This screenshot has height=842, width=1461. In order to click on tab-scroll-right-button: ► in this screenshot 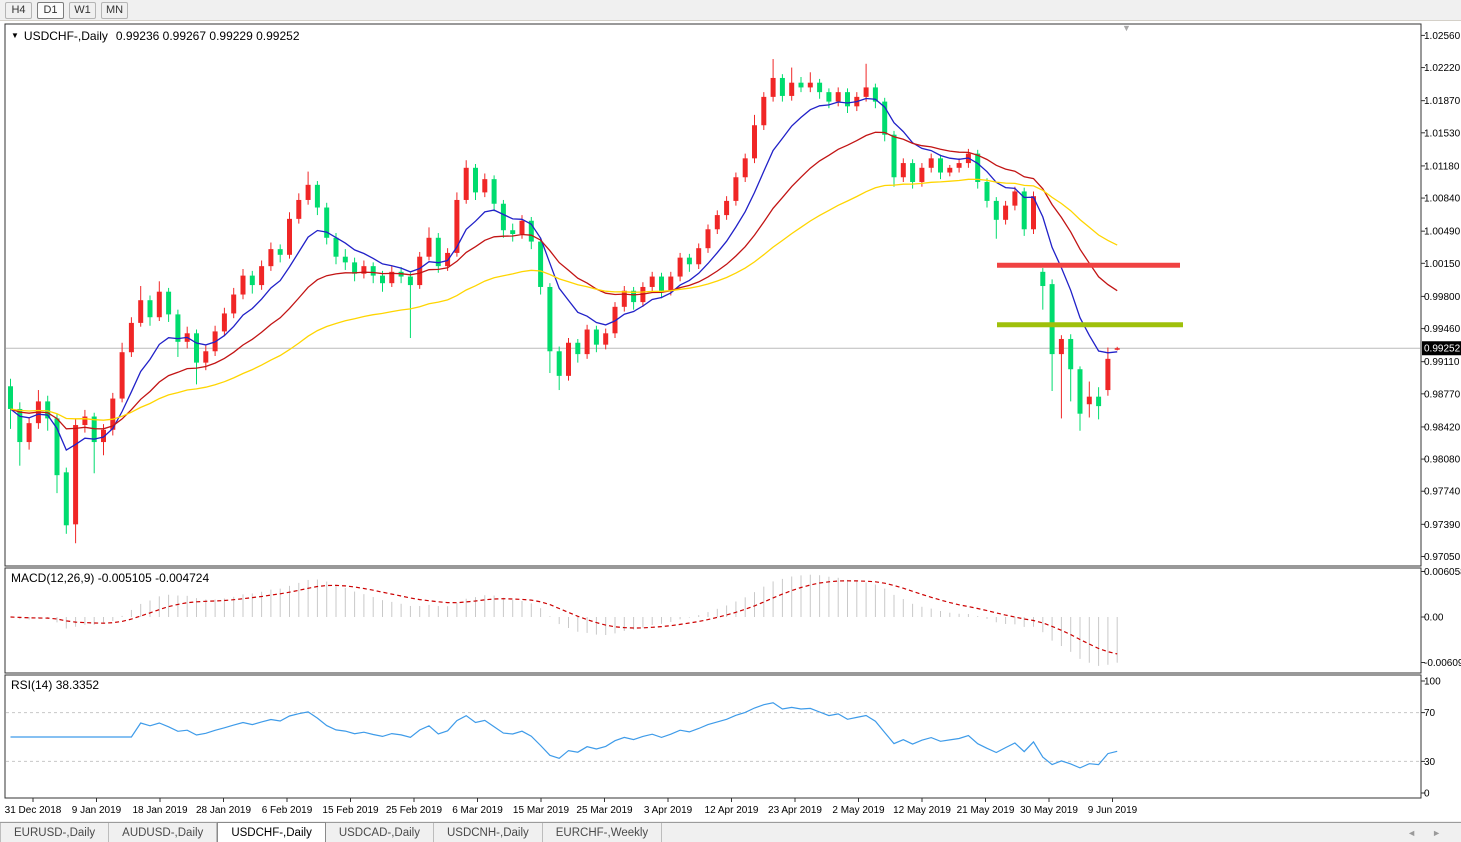, I will do `click(1436, 833)`.